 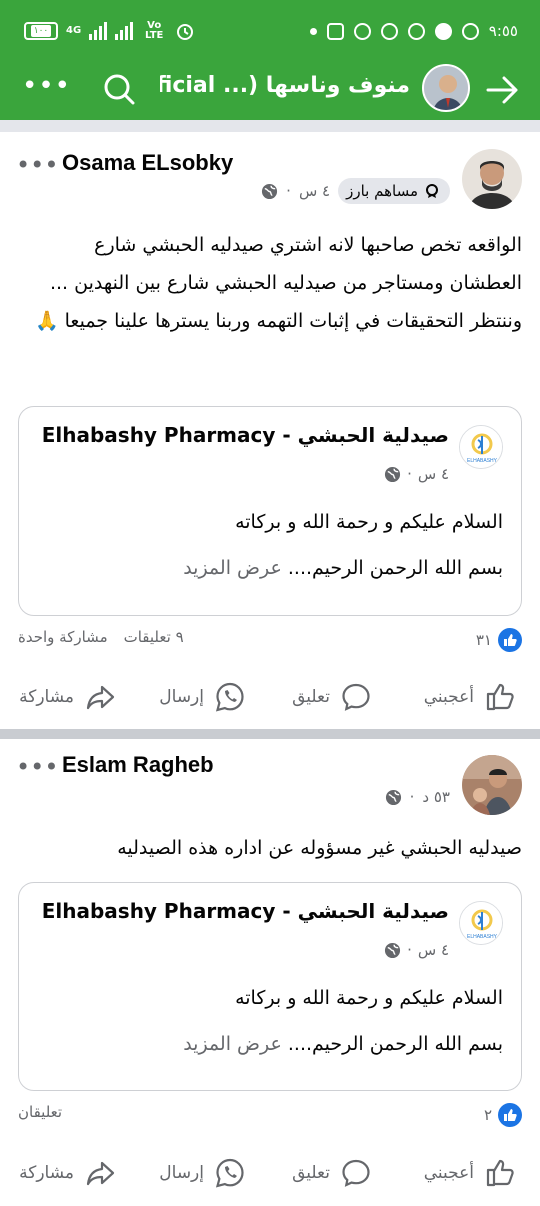 What do you see at coordinates (147, 163) in the screenshot?
I see `author-name: Osama ELsobky` at bounding box center [147, 163].